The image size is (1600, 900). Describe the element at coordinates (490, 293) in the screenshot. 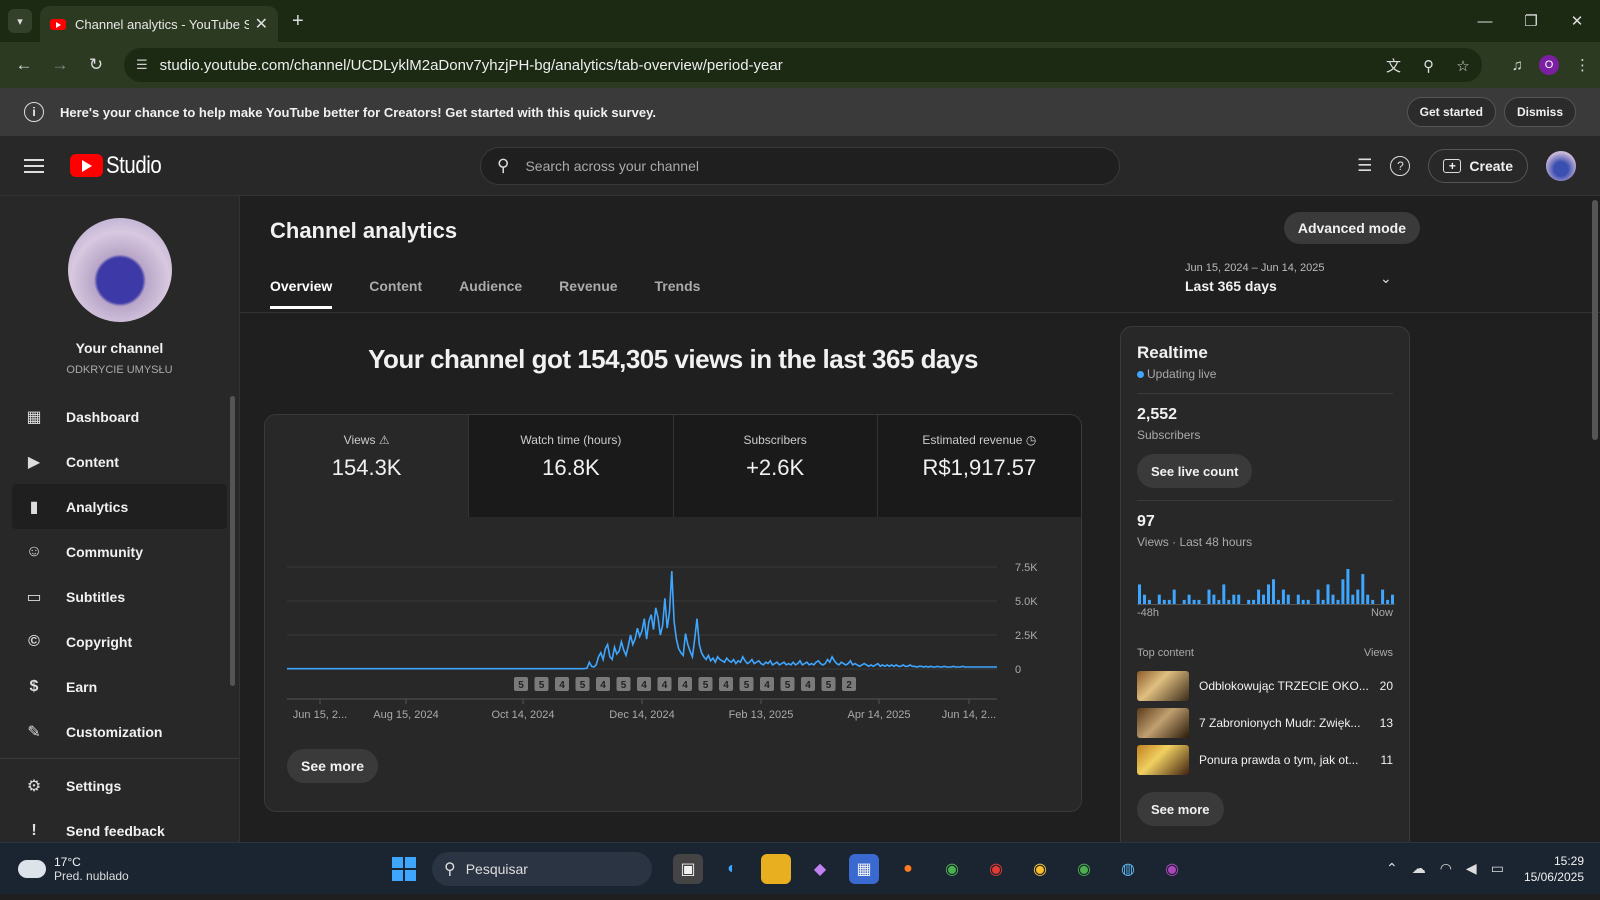

I see `tab-audience: Audience` at that location.